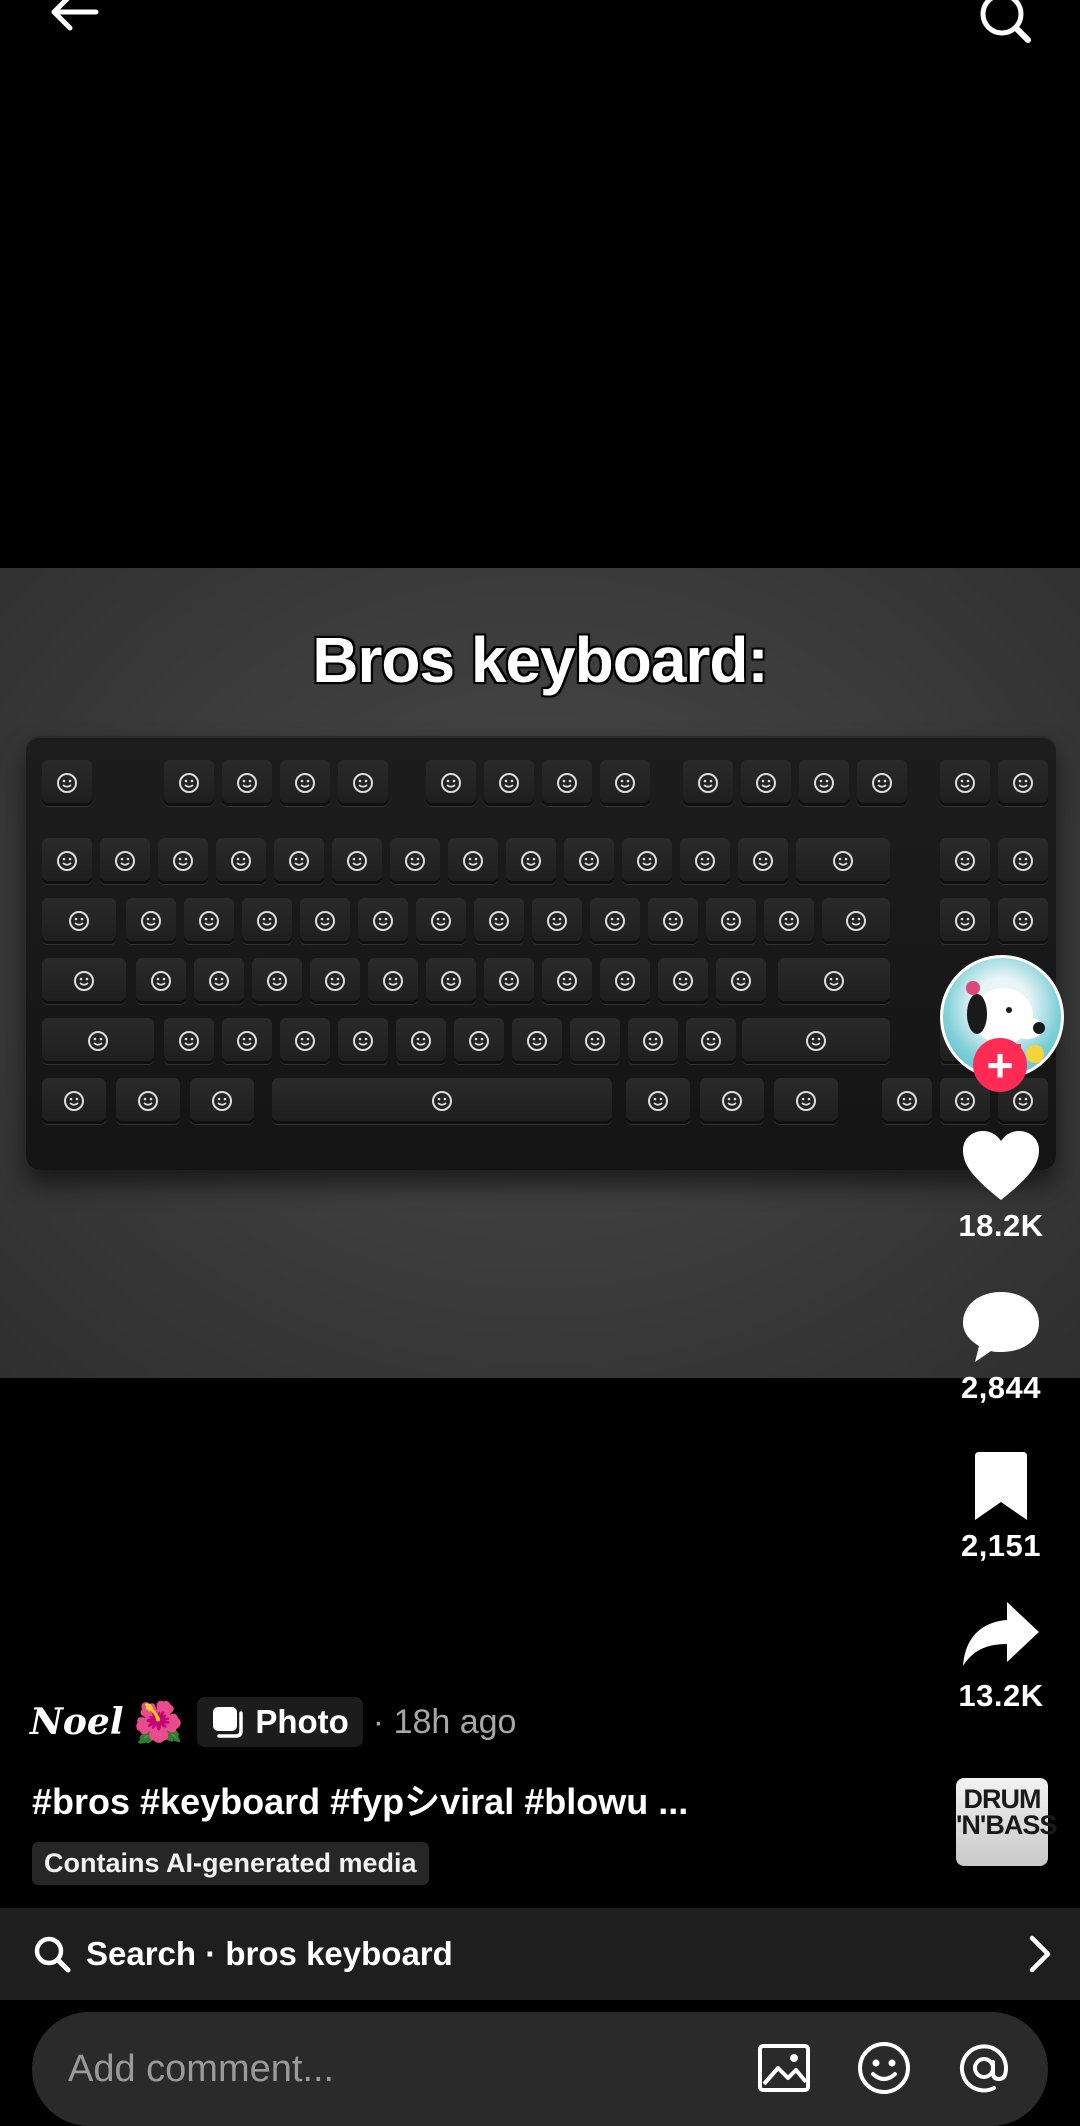  Describe the element at coordinates (1001, 1634) in the screenshot. I see `share-arrow-icon` at that location.